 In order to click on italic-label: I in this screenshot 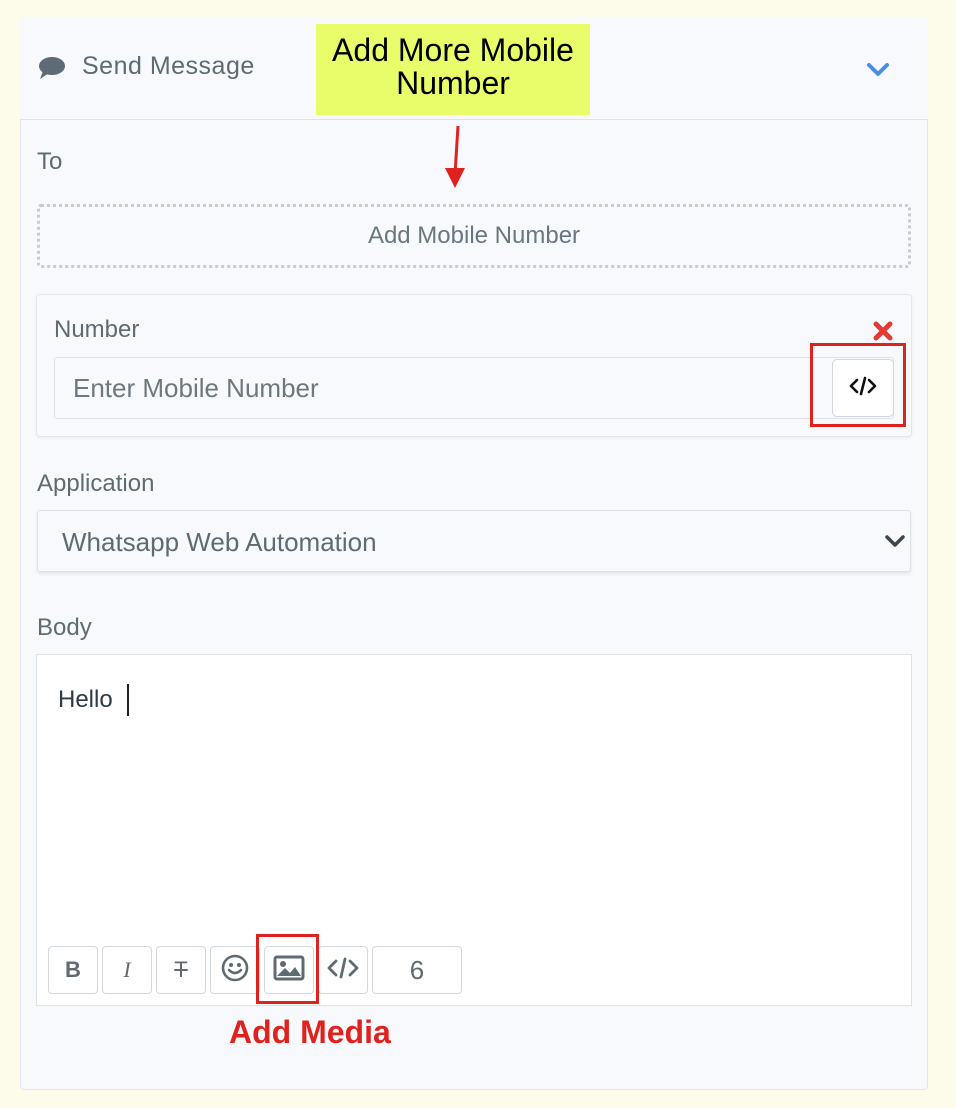, I will do `click(127, 969)`.